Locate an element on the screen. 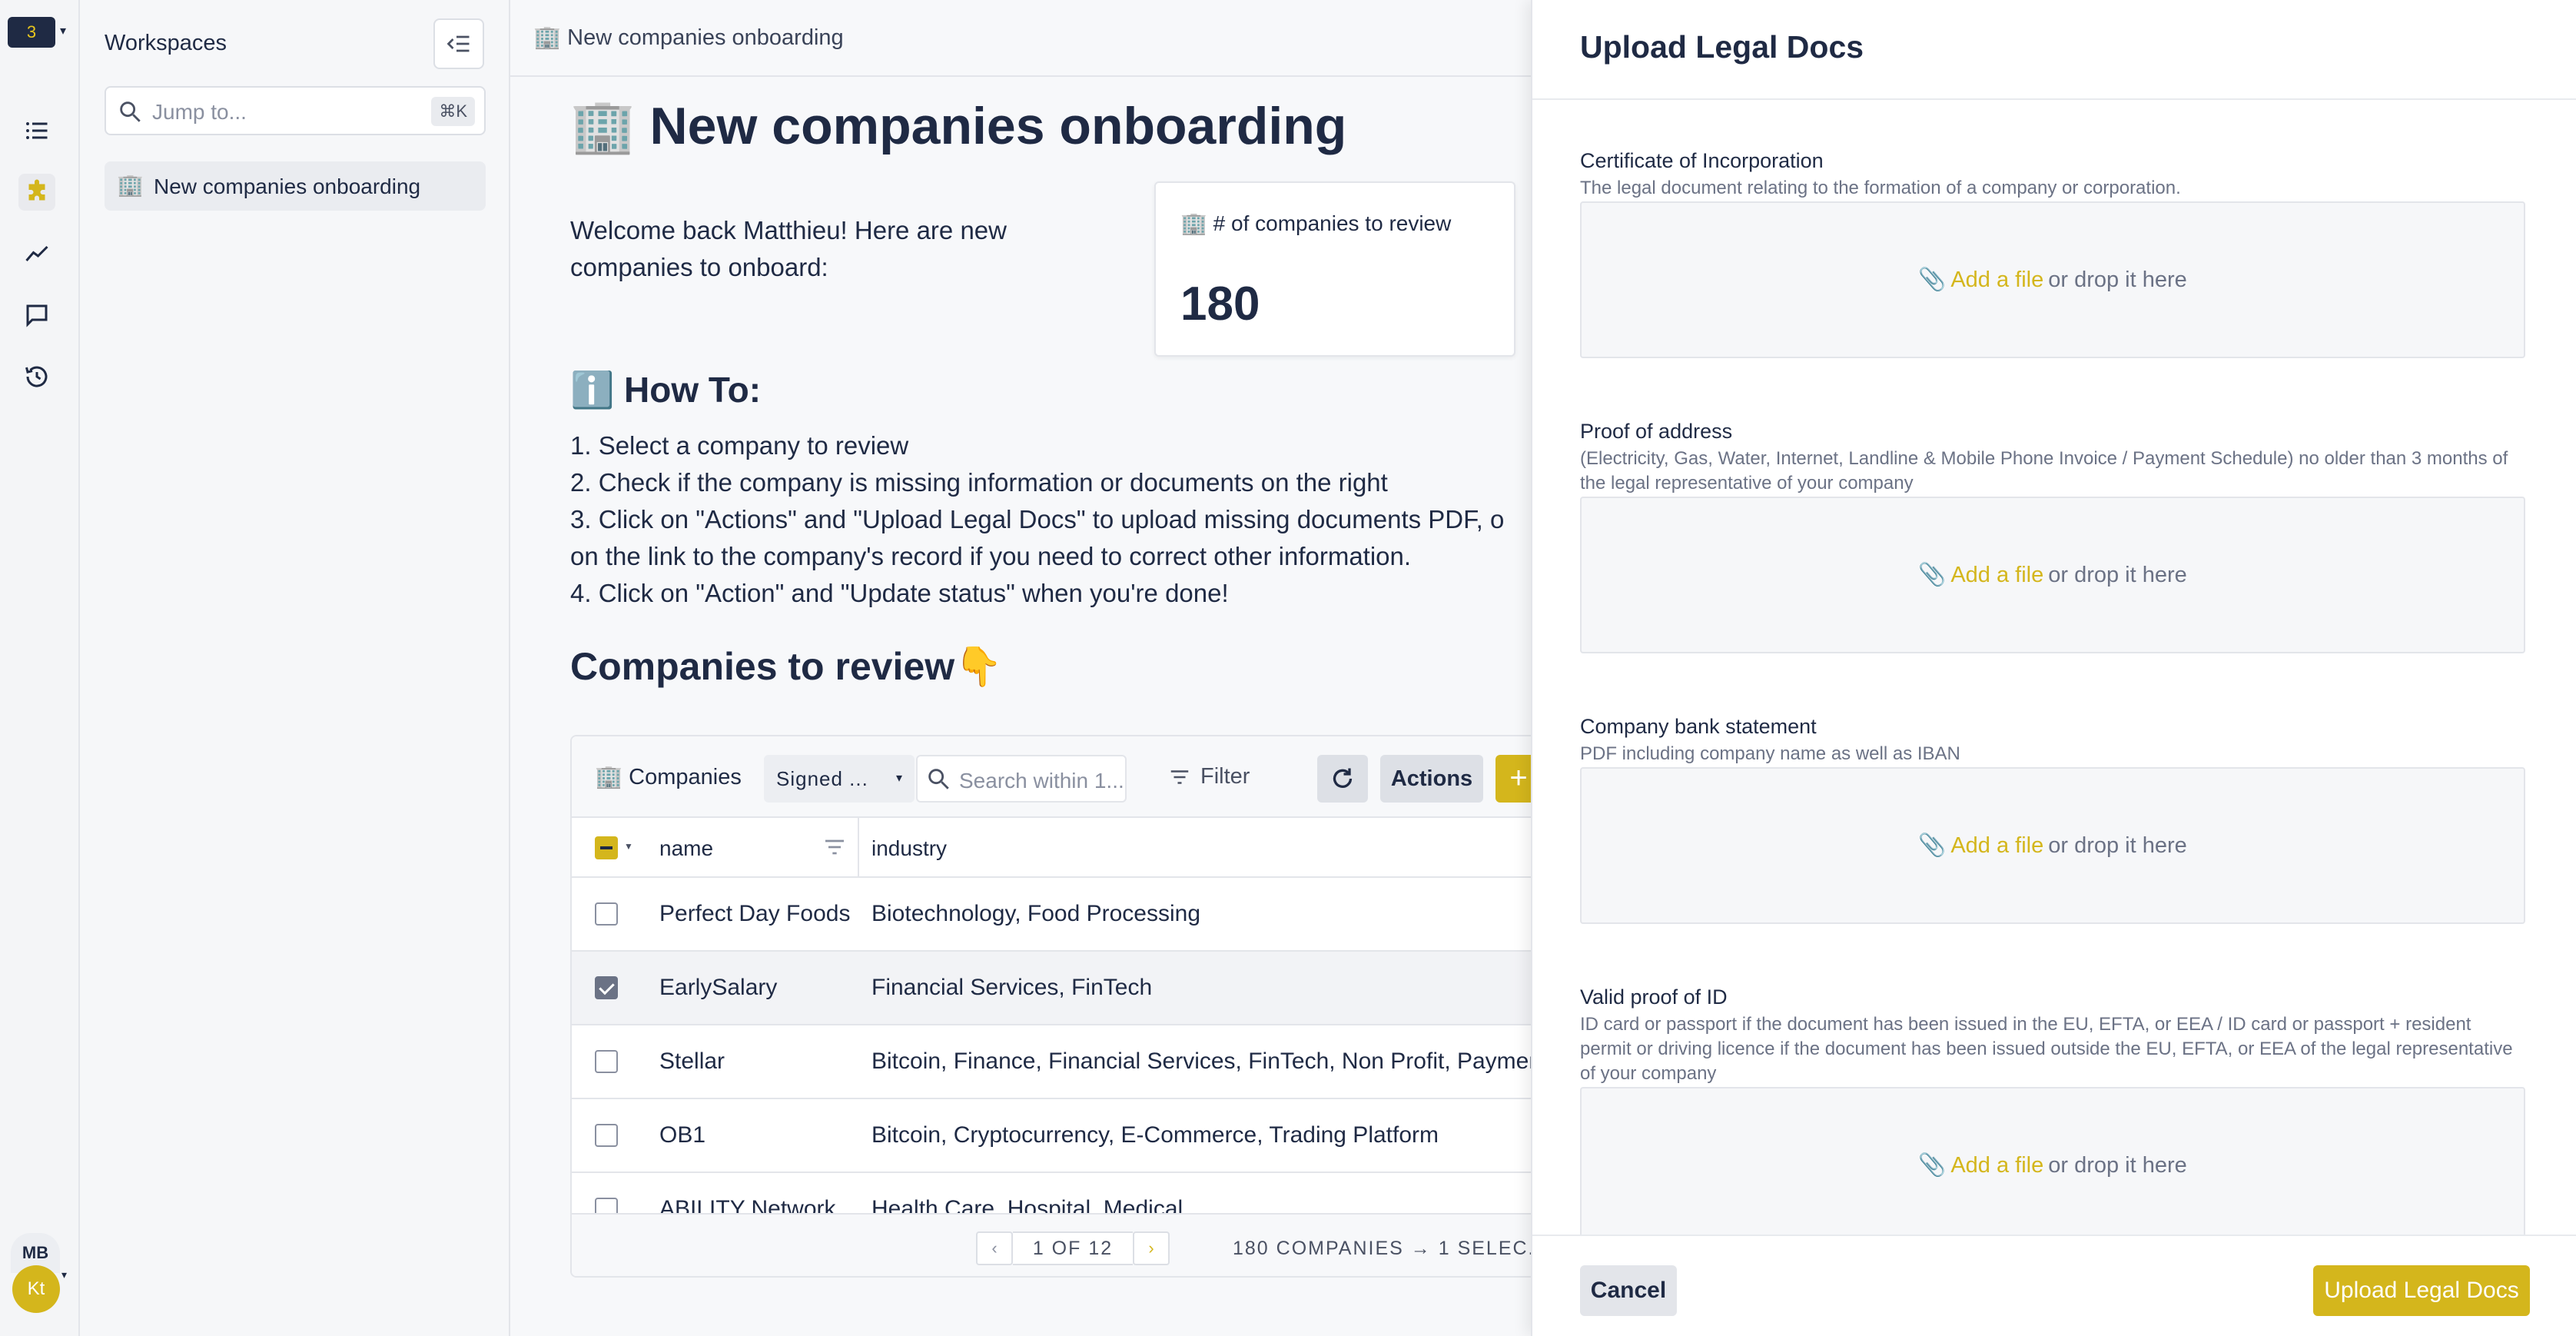  cell-industry: Biotechnology, Food Processing is located at coordinates (1036, 913).